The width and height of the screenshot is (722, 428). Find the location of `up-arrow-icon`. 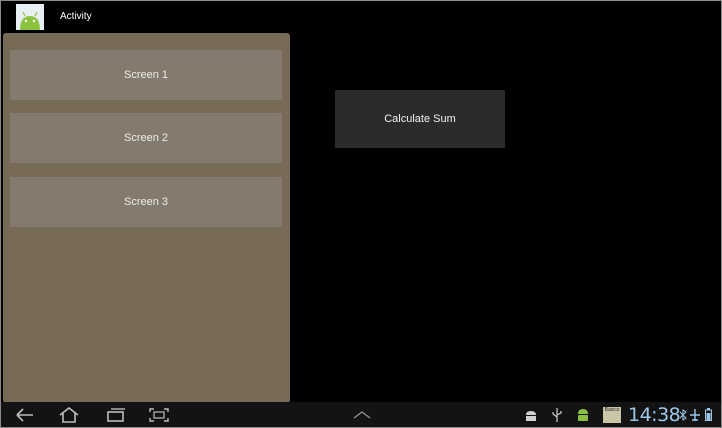

up-arrow-icon is located at coordinates (362, 415).